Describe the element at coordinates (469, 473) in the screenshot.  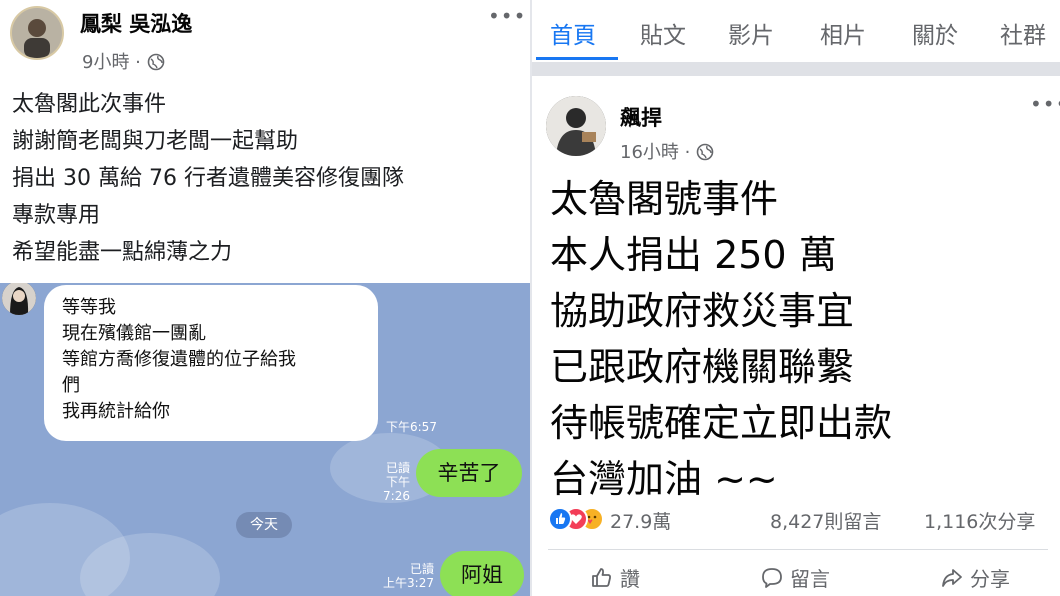
I see `outgoing-message-bubble: 辛苦了` at that location.